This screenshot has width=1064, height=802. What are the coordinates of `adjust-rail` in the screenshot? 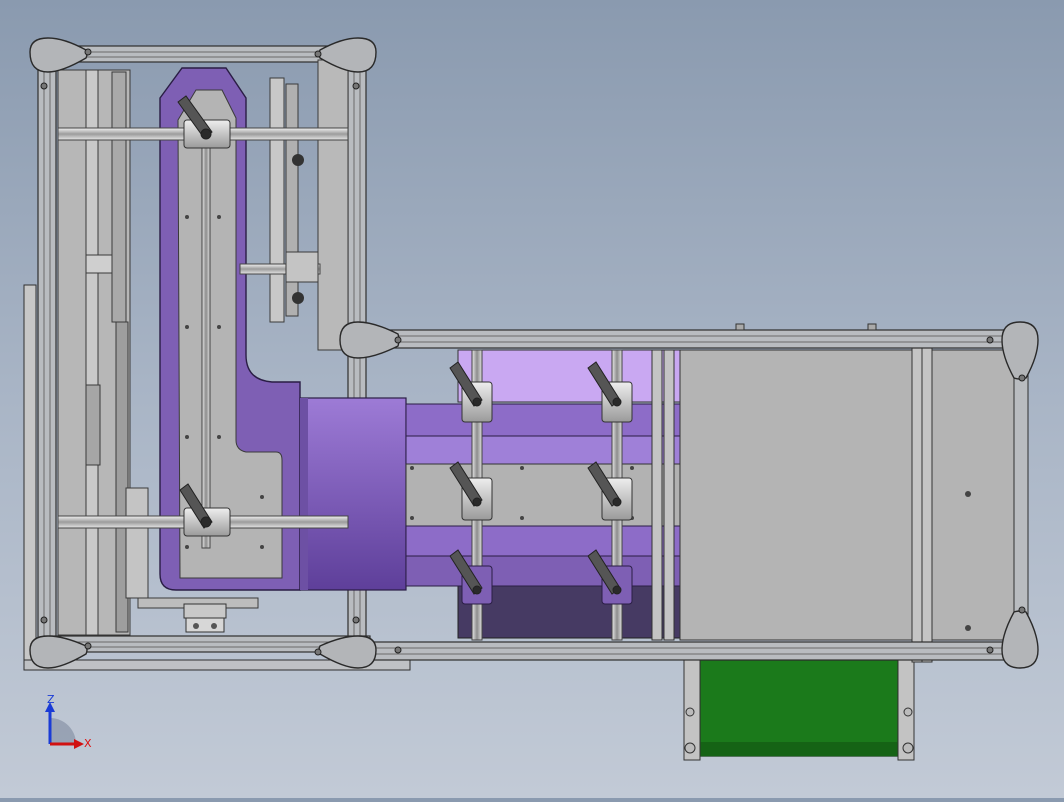 It's located at (294, 205).